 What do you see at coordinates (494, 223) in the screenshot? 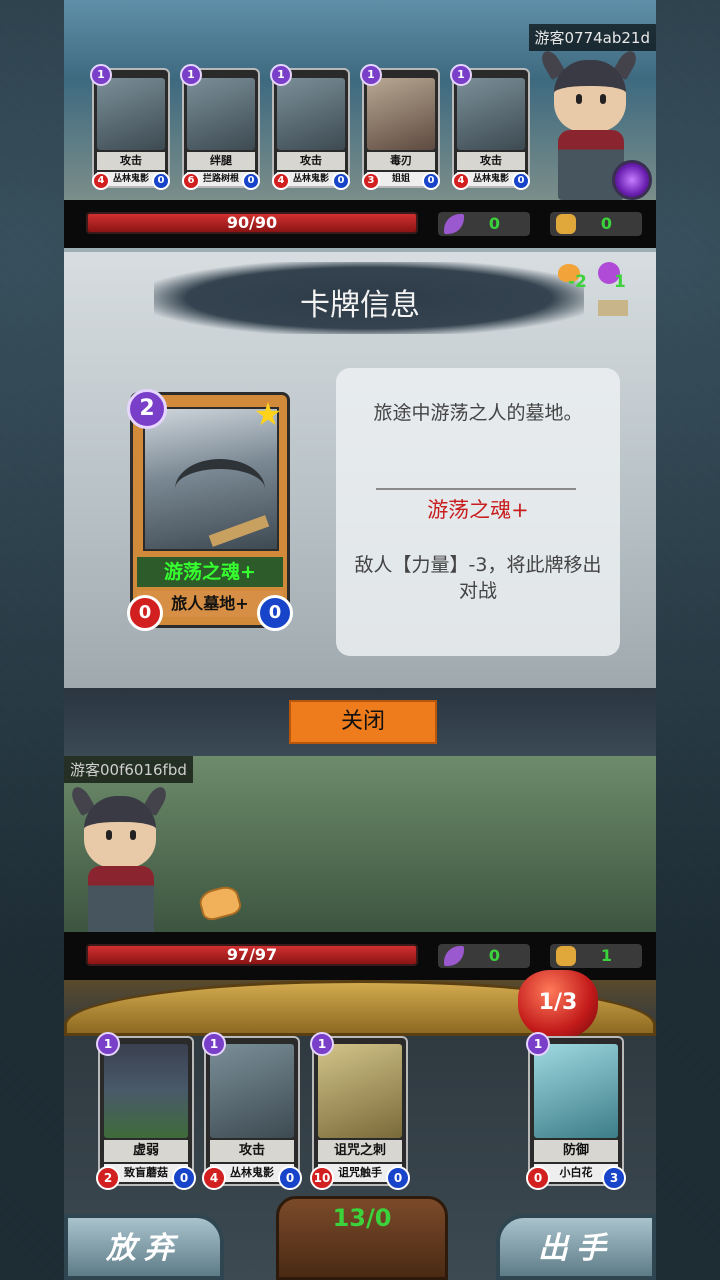
I see `enemy-leaf-value: 0` at bounding box center [494, 223].